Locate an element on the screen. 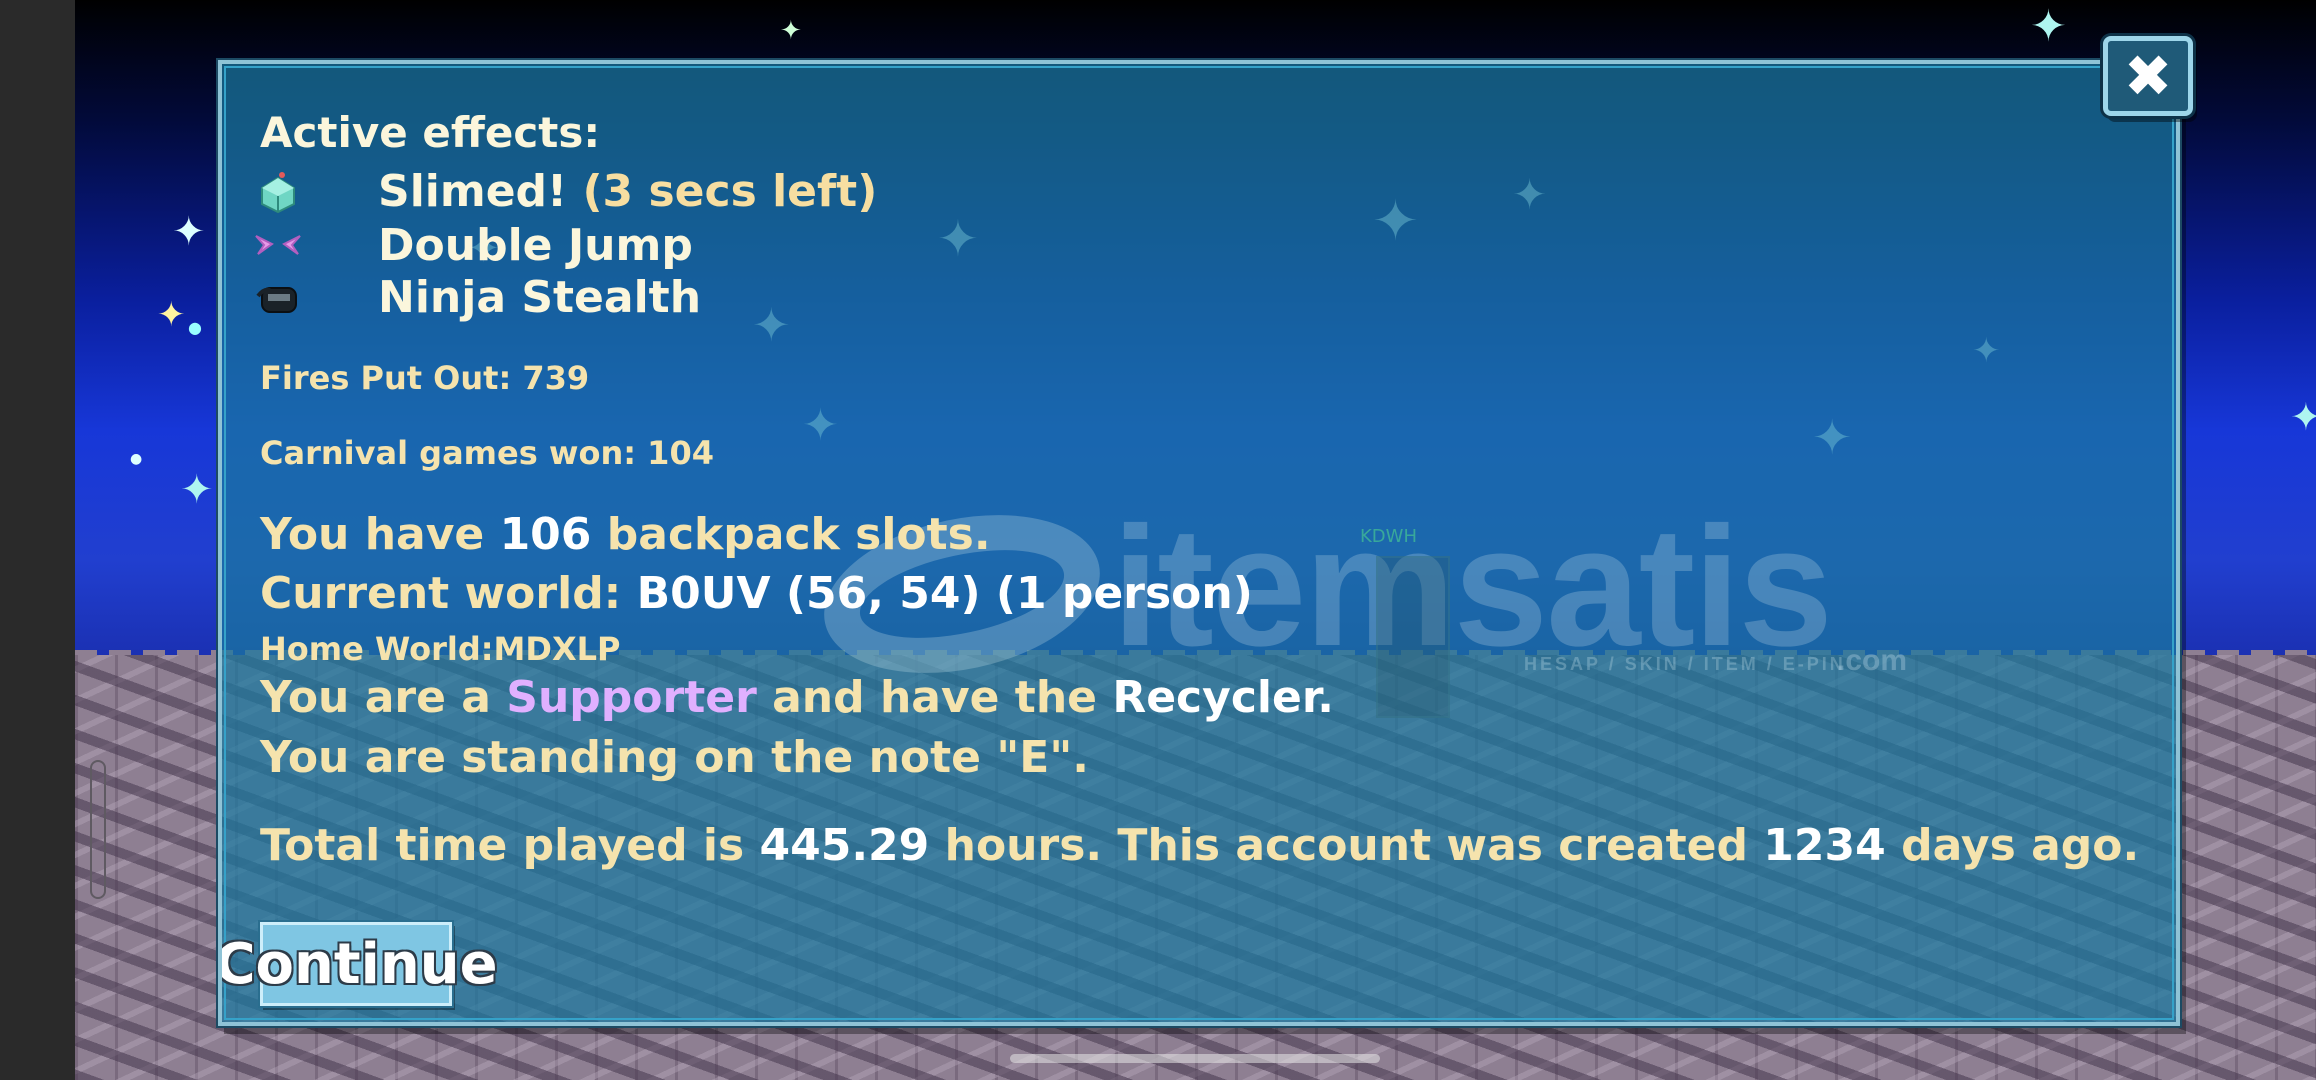  backpack-count: 106 is located at coordinates (545, 534).